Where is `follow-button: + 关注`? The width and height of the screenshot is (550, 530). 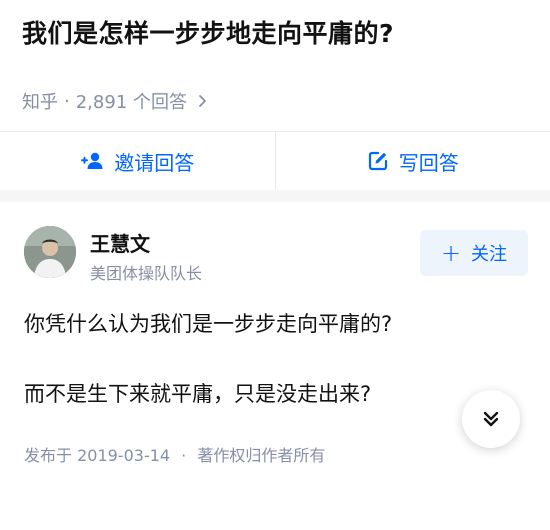 follow-button: + 关注 is located at coordinates (474, 253).